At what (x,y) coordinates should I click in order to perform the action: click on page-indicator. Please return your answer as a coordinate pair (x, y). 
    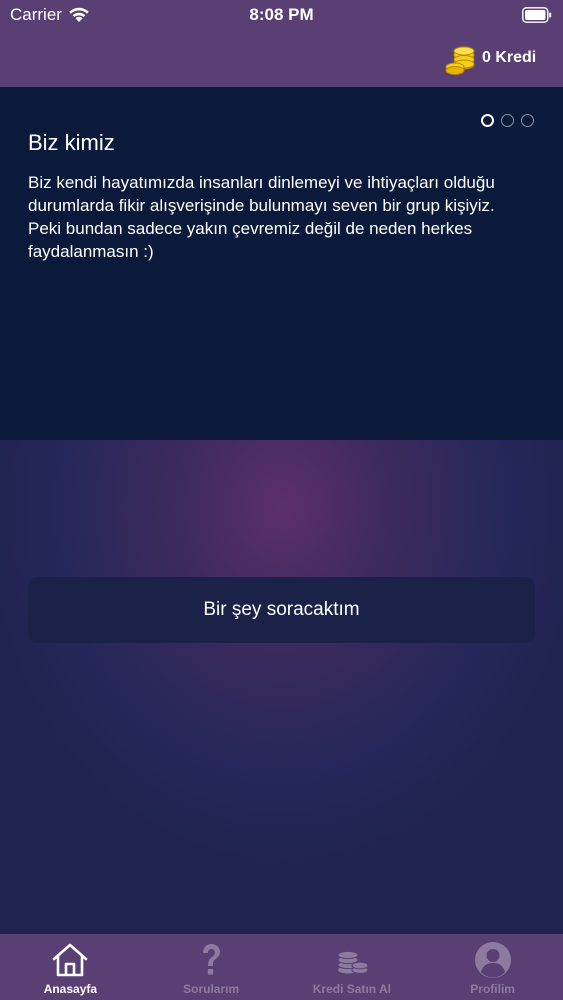
    Looking at the image, I should click on (507, 120).